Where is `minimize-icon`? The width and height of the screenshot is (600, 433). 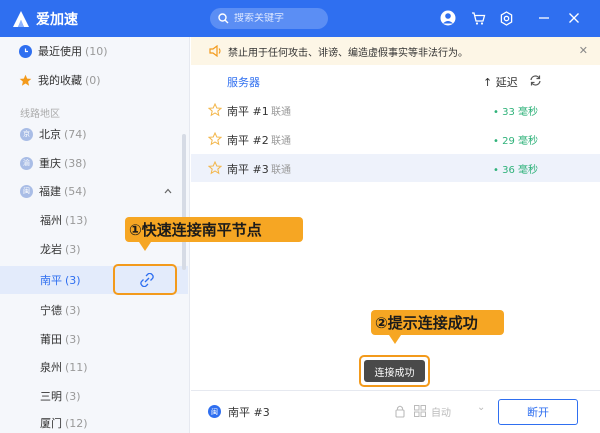 minimize-icon is located at coordinates (544, 18).